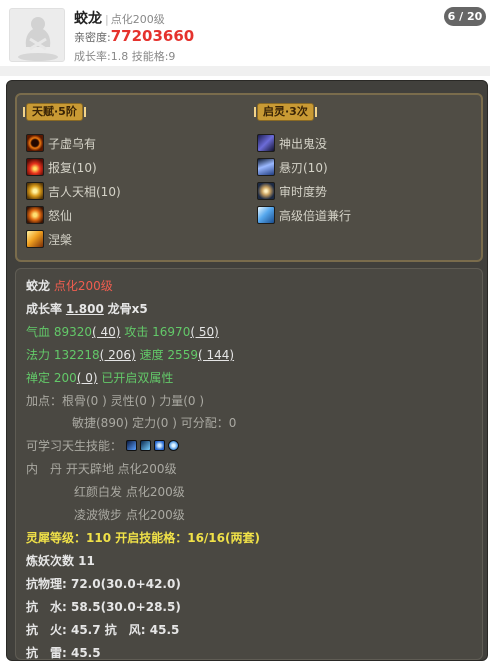 This screenshot has height=661, width=490. I want to click on talent-skill-label: 子虚乌有, so click(72, 144).